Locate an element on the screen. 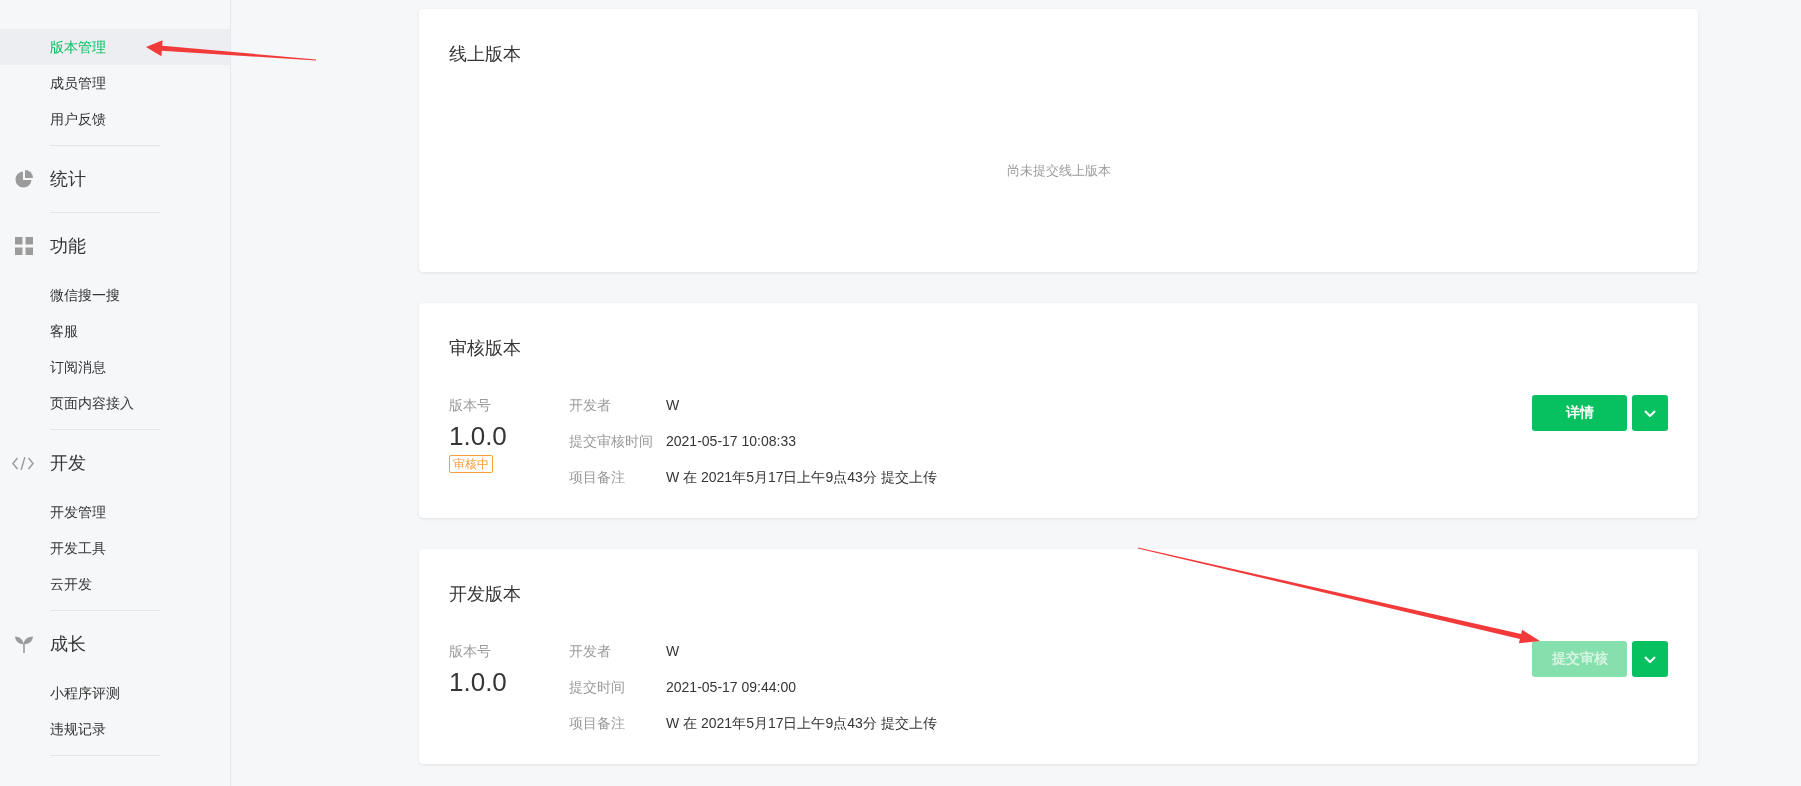 The height and width of the screenshot is (786, 1801). empty-message: 尚未提交线上版本 is located at coordinates (1058, 171).